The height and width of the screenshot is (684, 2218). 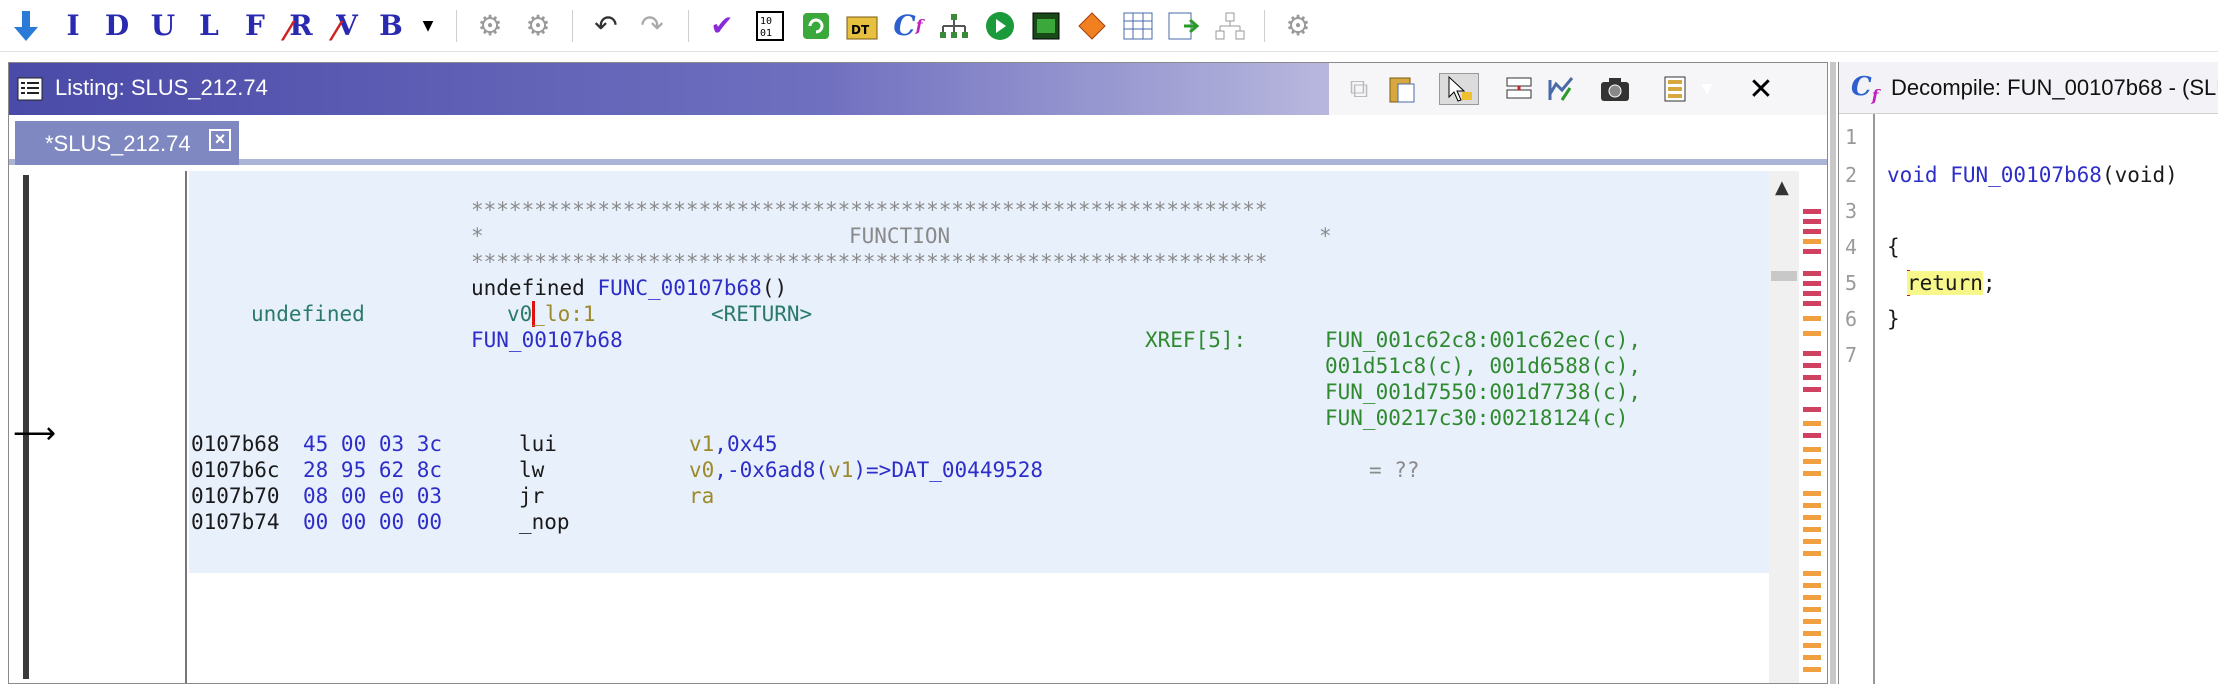 I want to click on instruction-operands: v0,-0x6ad8(v1)=>DAT_00449528, so click(x=866, y=470).